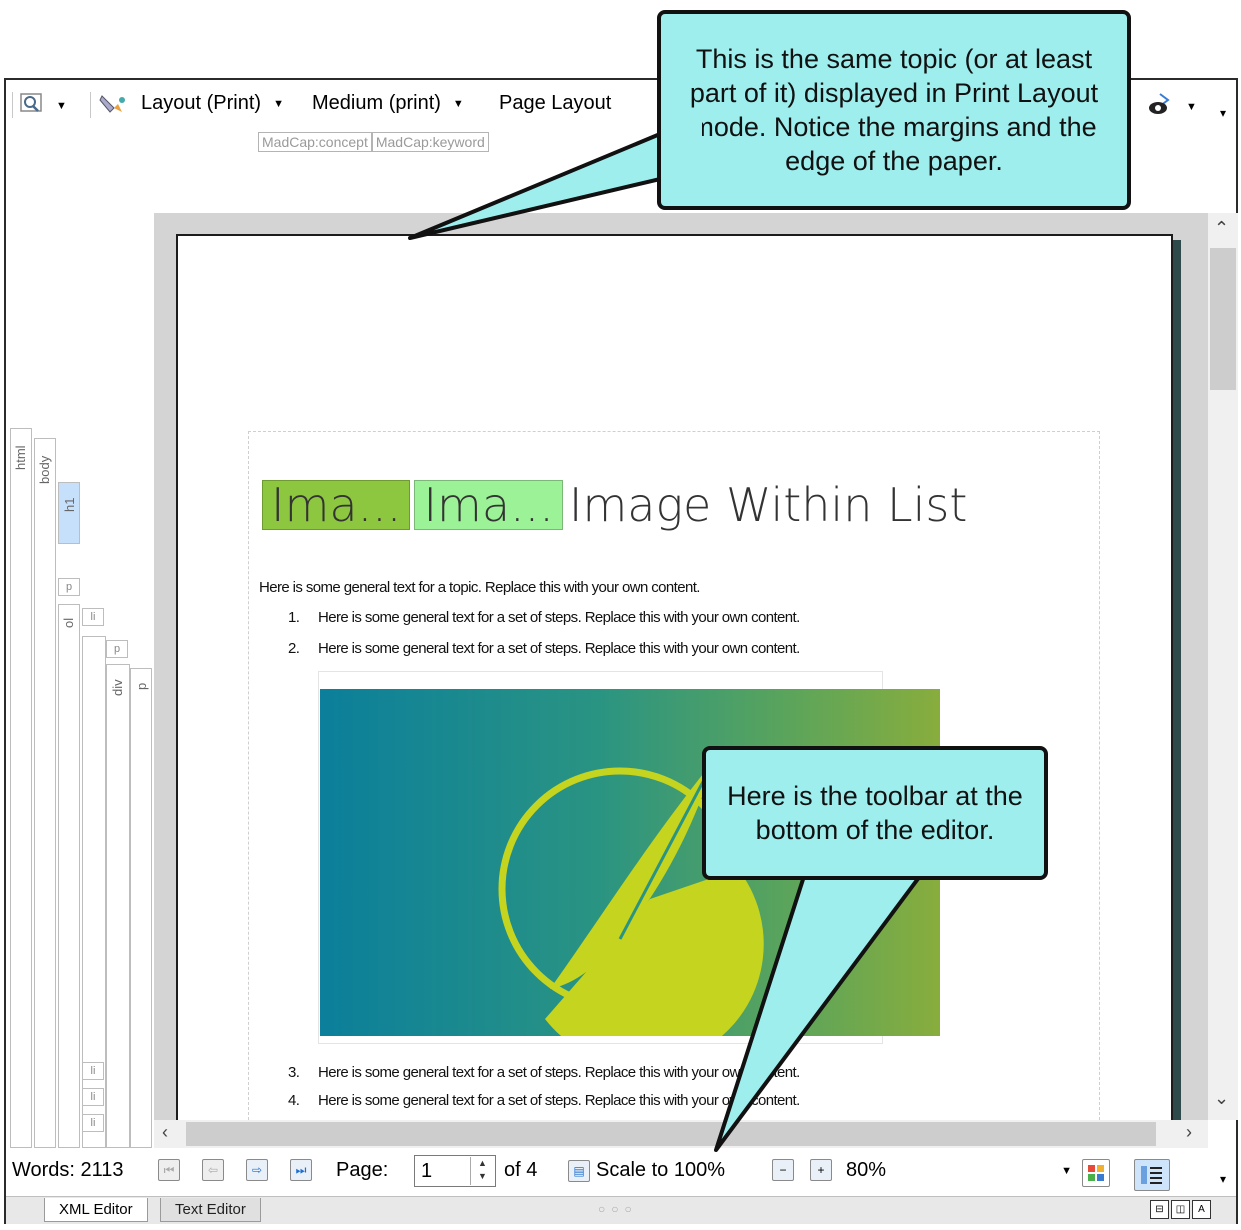 The height and width of the screenshot is (1230, 1241). Describe the element at coordinates (1180, 1209) in the screenshot. I see `split-vertical-icon: ◫` at that location.